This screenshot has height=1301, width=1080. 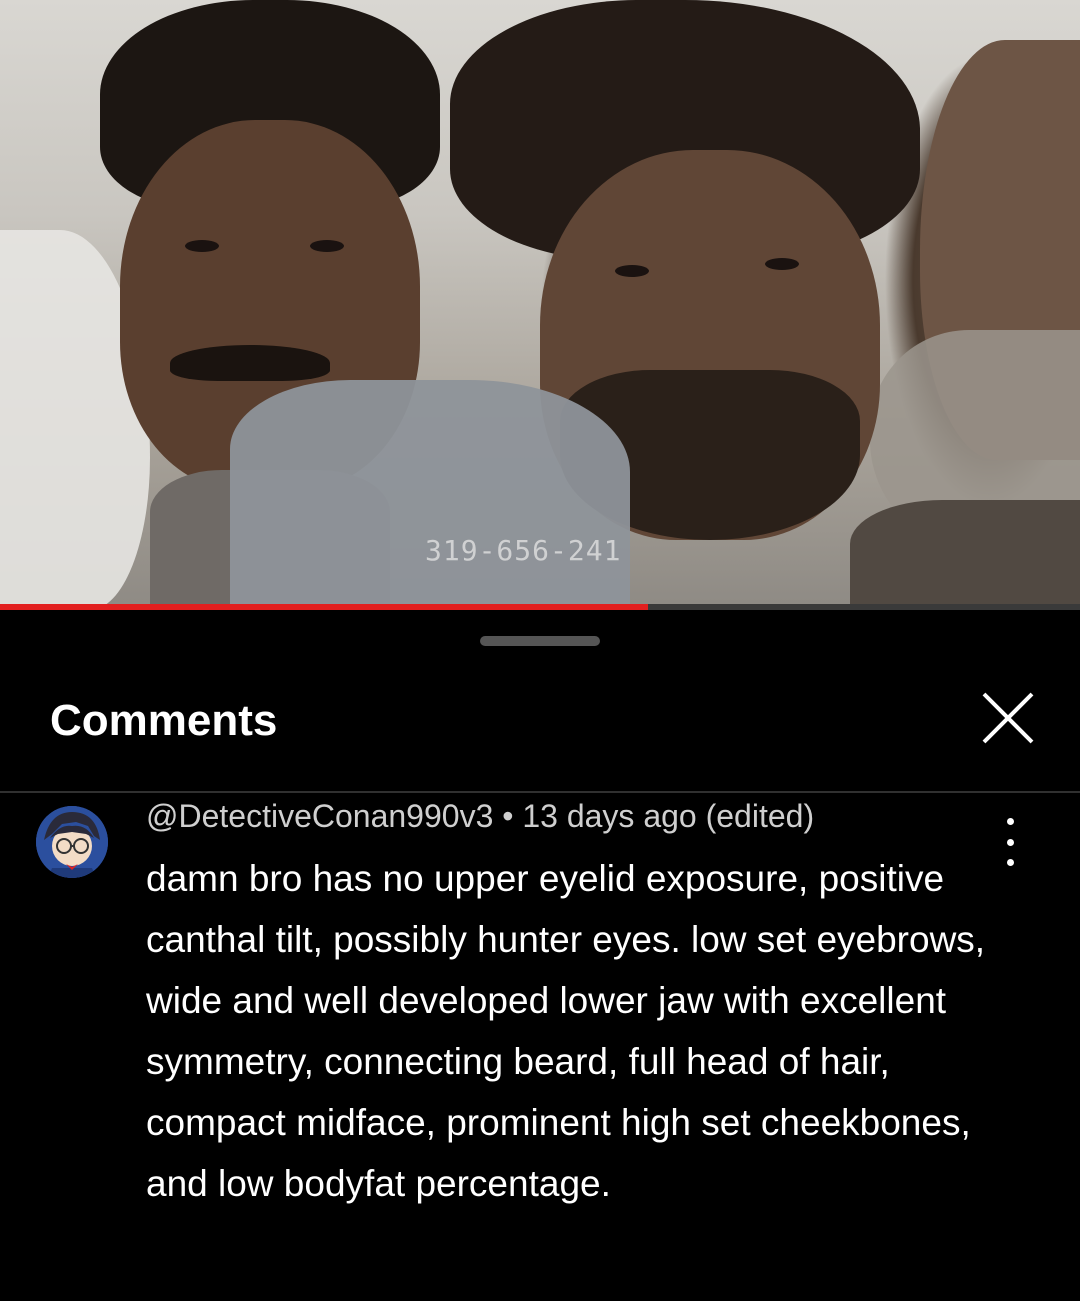 I want to click on person-right-shoulder, so click(x=965, y=555).